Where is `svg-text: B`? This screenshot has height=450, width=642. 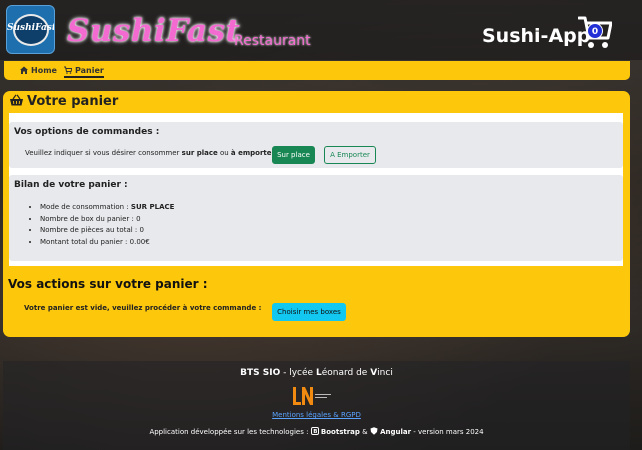 svg-text: B is located at coordinates (315, 432).